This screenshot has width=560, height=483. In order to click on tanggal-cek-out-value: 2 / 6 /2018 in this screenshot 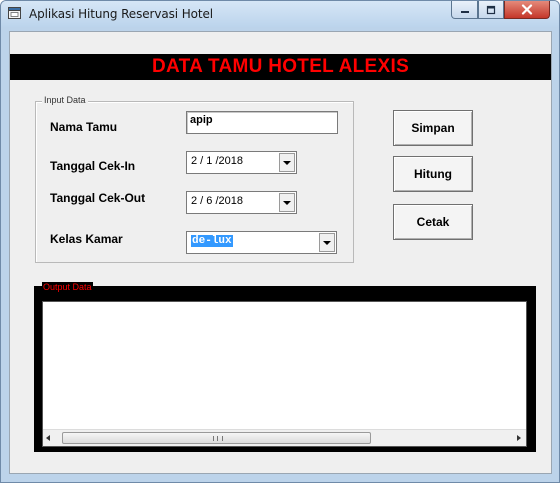, I will do `click(217, 201)`.